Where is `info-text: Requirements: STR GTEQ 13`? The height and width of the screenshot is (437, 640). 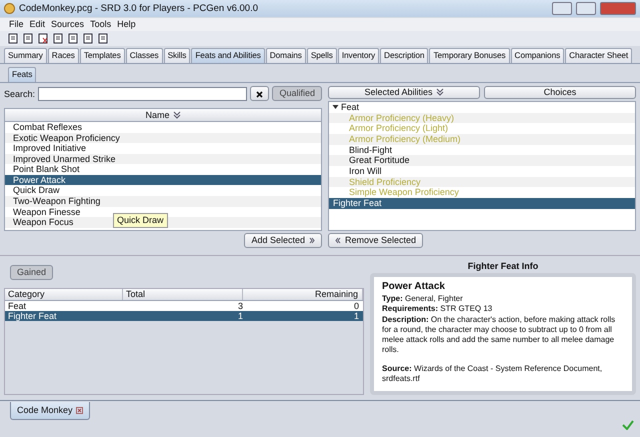
info-text: Requirements: STR GTEQ 13 is located at coordinates (438, 309).